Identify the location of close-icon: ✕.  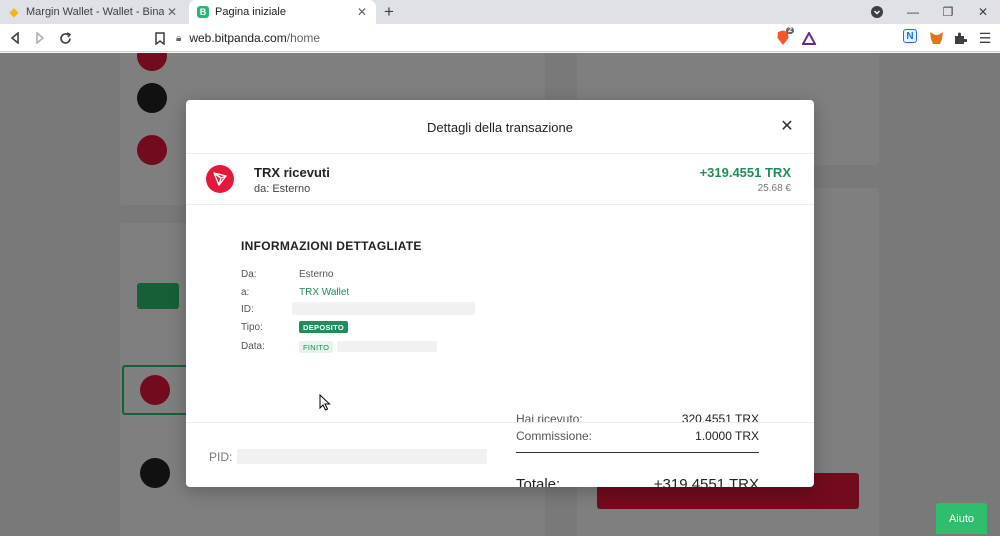
(787, 126).